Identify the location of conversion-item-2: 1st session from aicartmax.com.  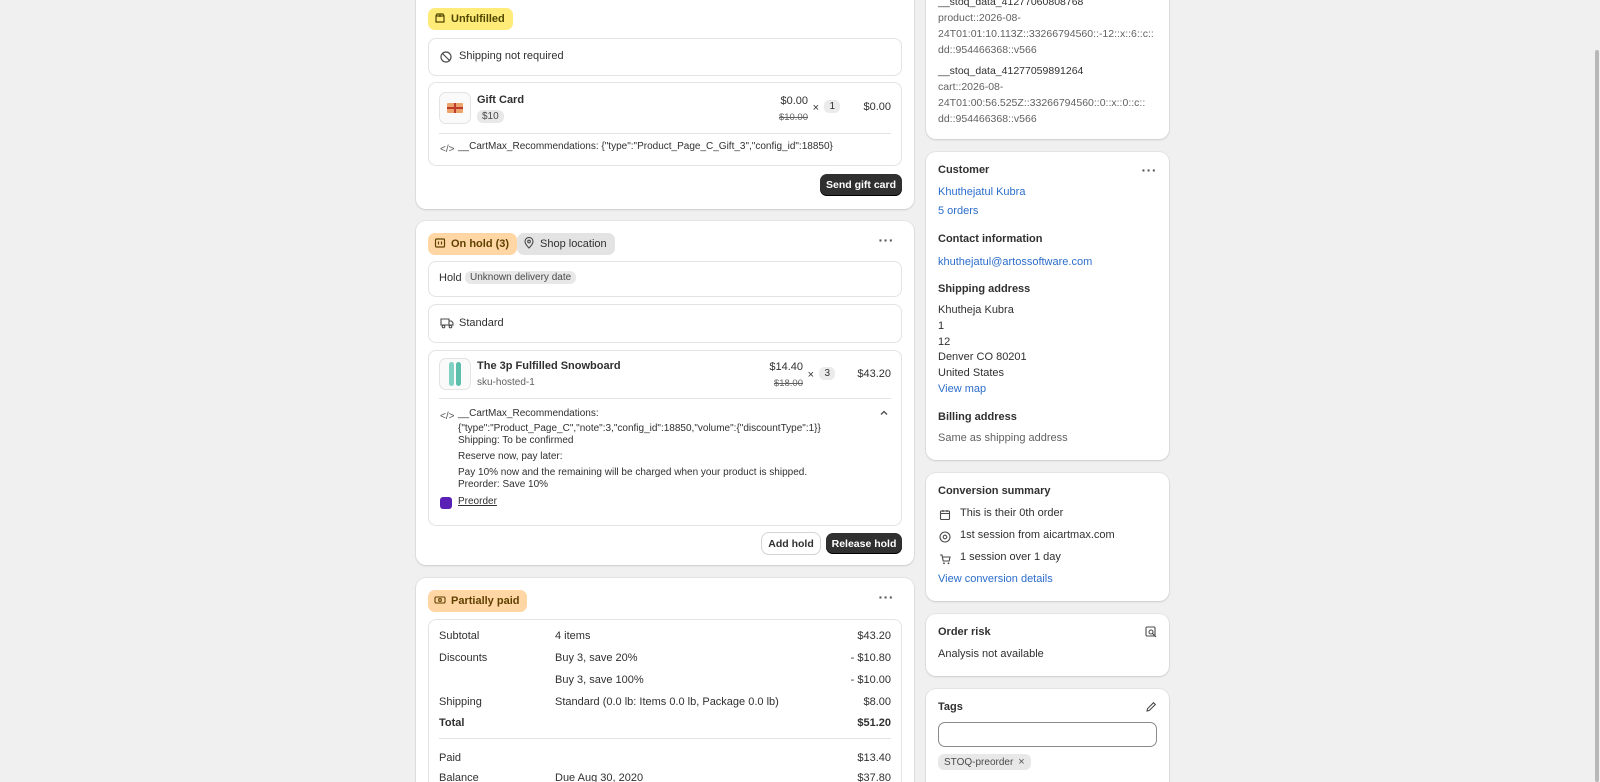
(1037, 535).